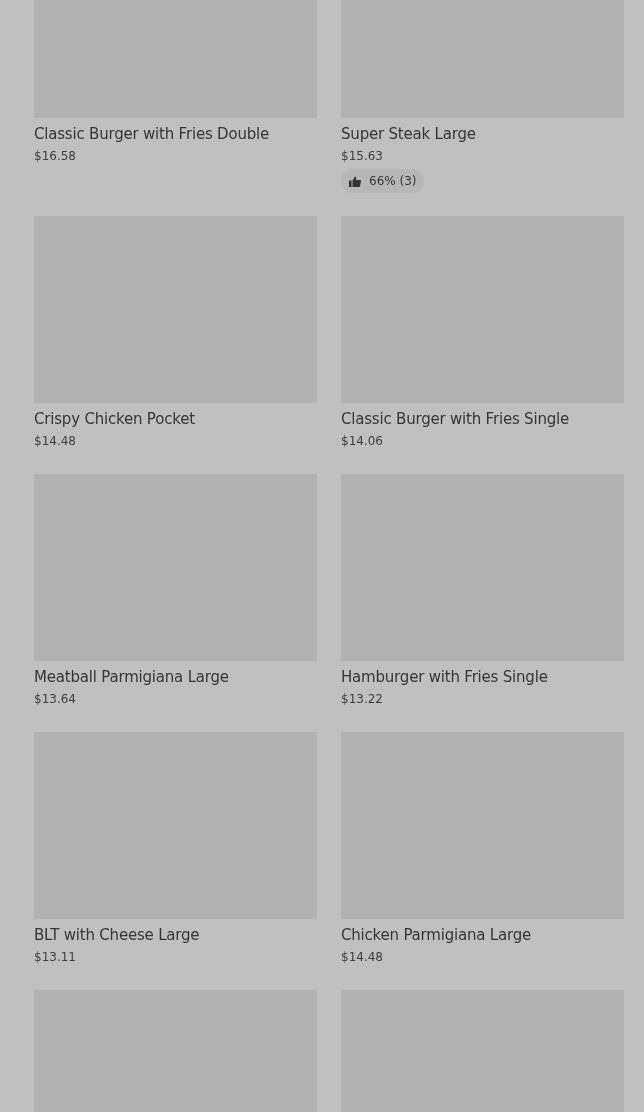 The image size is (644, 1112). What do you see at coordinates (132, 677) in the screenshot?
I see `item-name: Meatball Parmigiana Large` at bounding box center [132, 677].